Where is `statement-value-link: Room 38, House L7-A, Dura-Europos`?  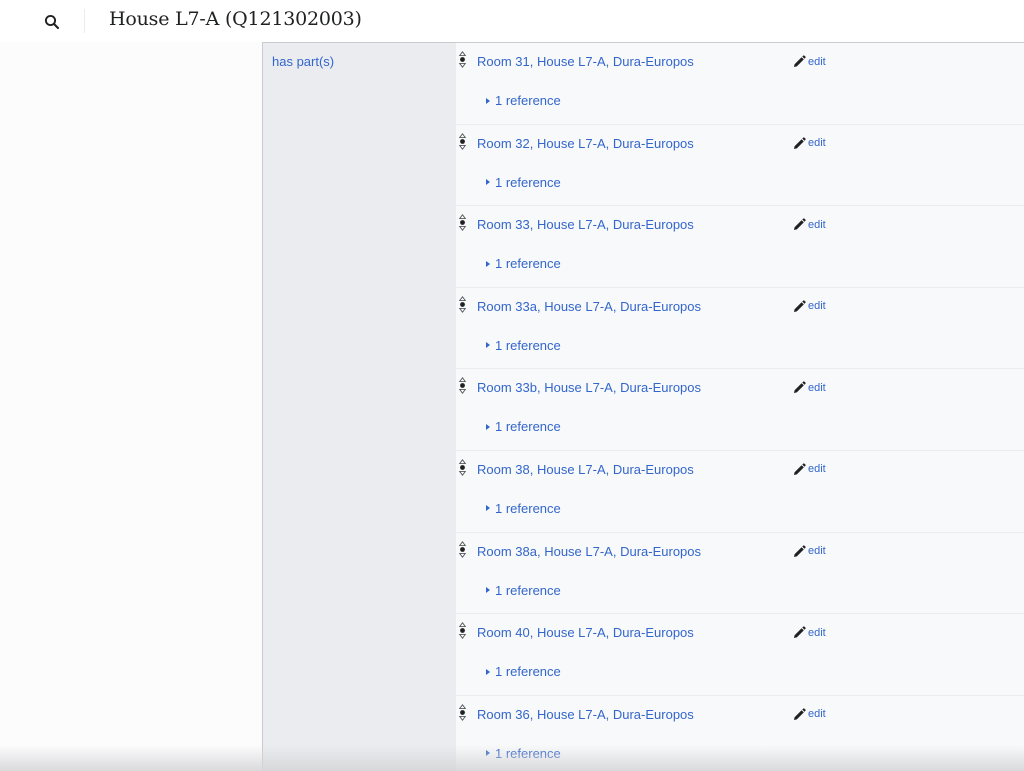
statement-value-link: Room 38, House L7-A, Dura-Europos is located at coordinates (585, 469).